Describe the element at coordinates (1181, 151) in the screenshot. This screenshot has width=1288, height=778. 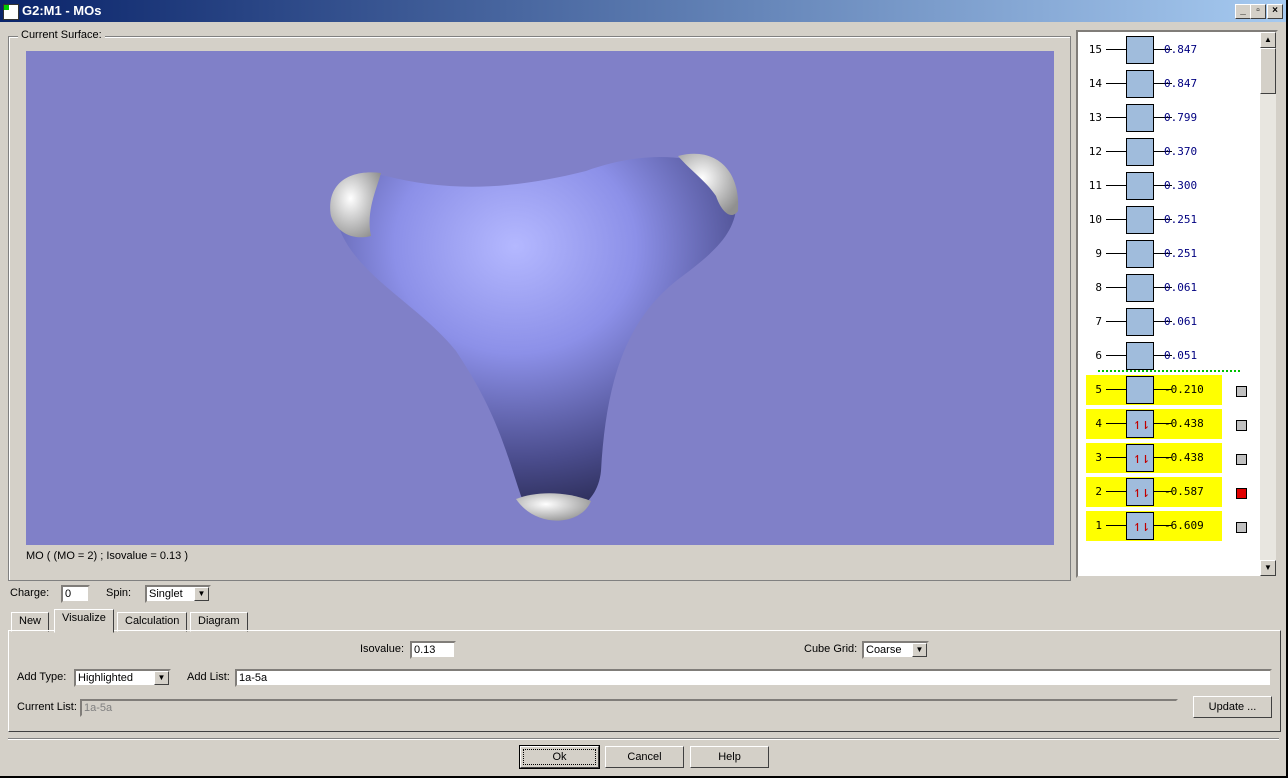
I see `orbital-energy: 0.370` at that location.